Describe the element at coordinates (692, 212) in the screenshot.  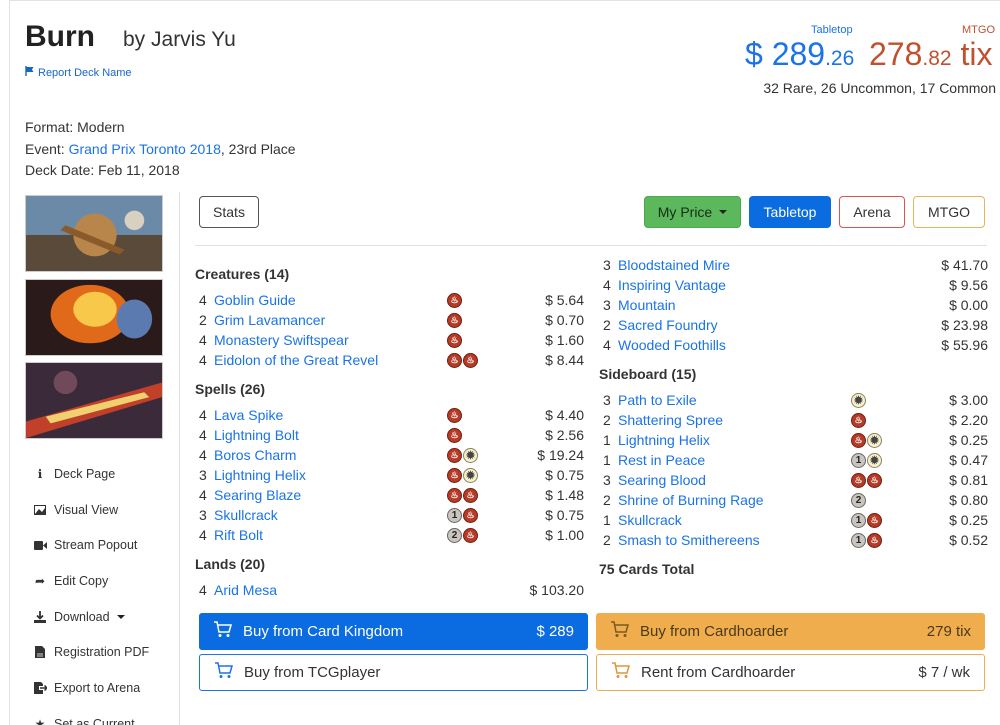
I see `my-price-dropdown: My Price` at that location.